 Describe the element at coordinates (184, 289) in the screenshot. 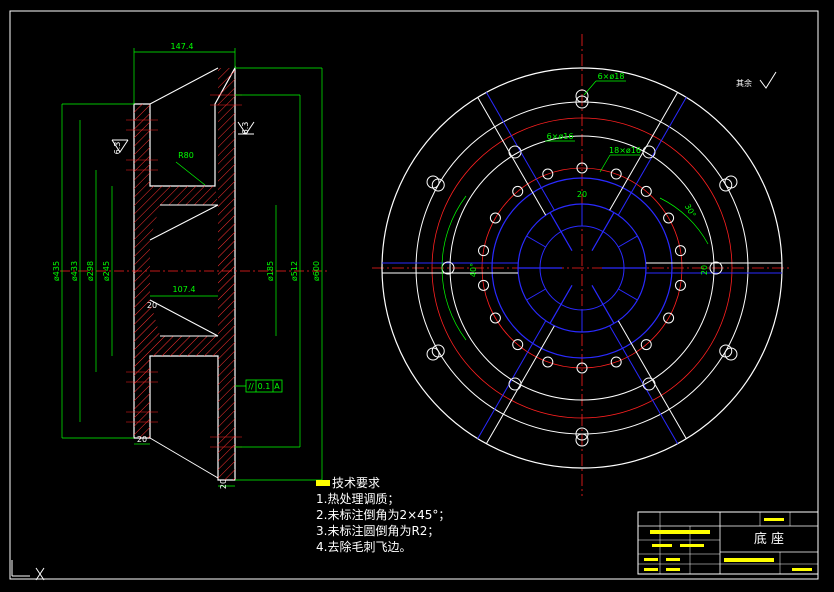

I see `dim-inner-width: 107.4` at that location.